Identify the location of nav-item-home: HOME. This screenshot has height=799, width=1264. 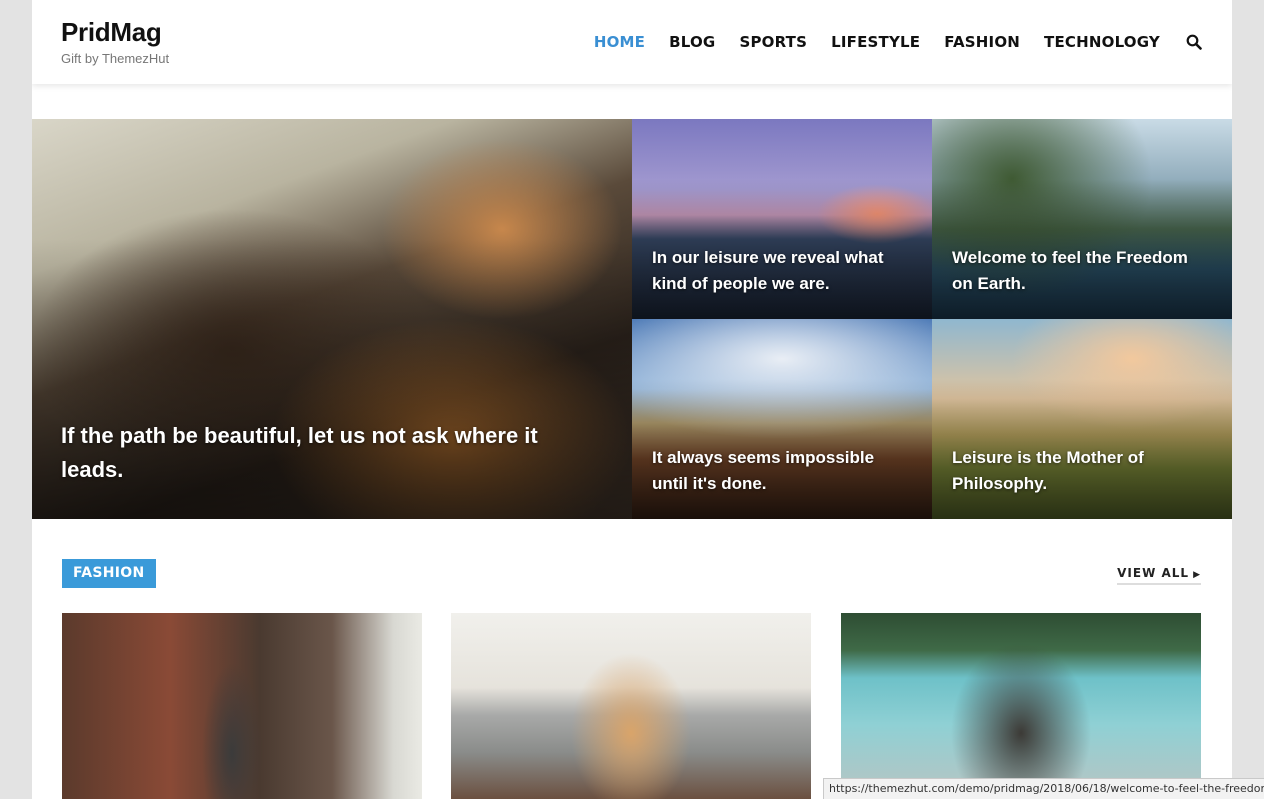
(619, 42).